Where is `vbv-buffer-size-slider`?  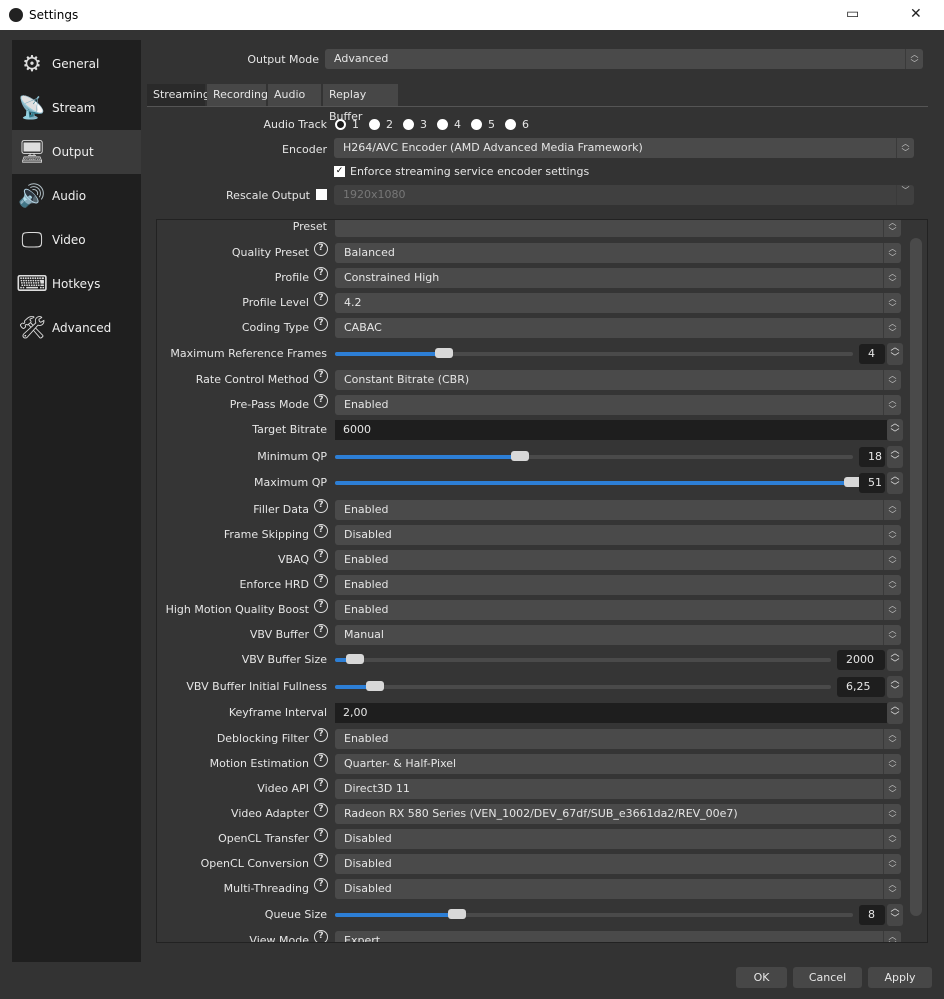 vbv-buffer-size-slider is located at coordinates (583, 659).